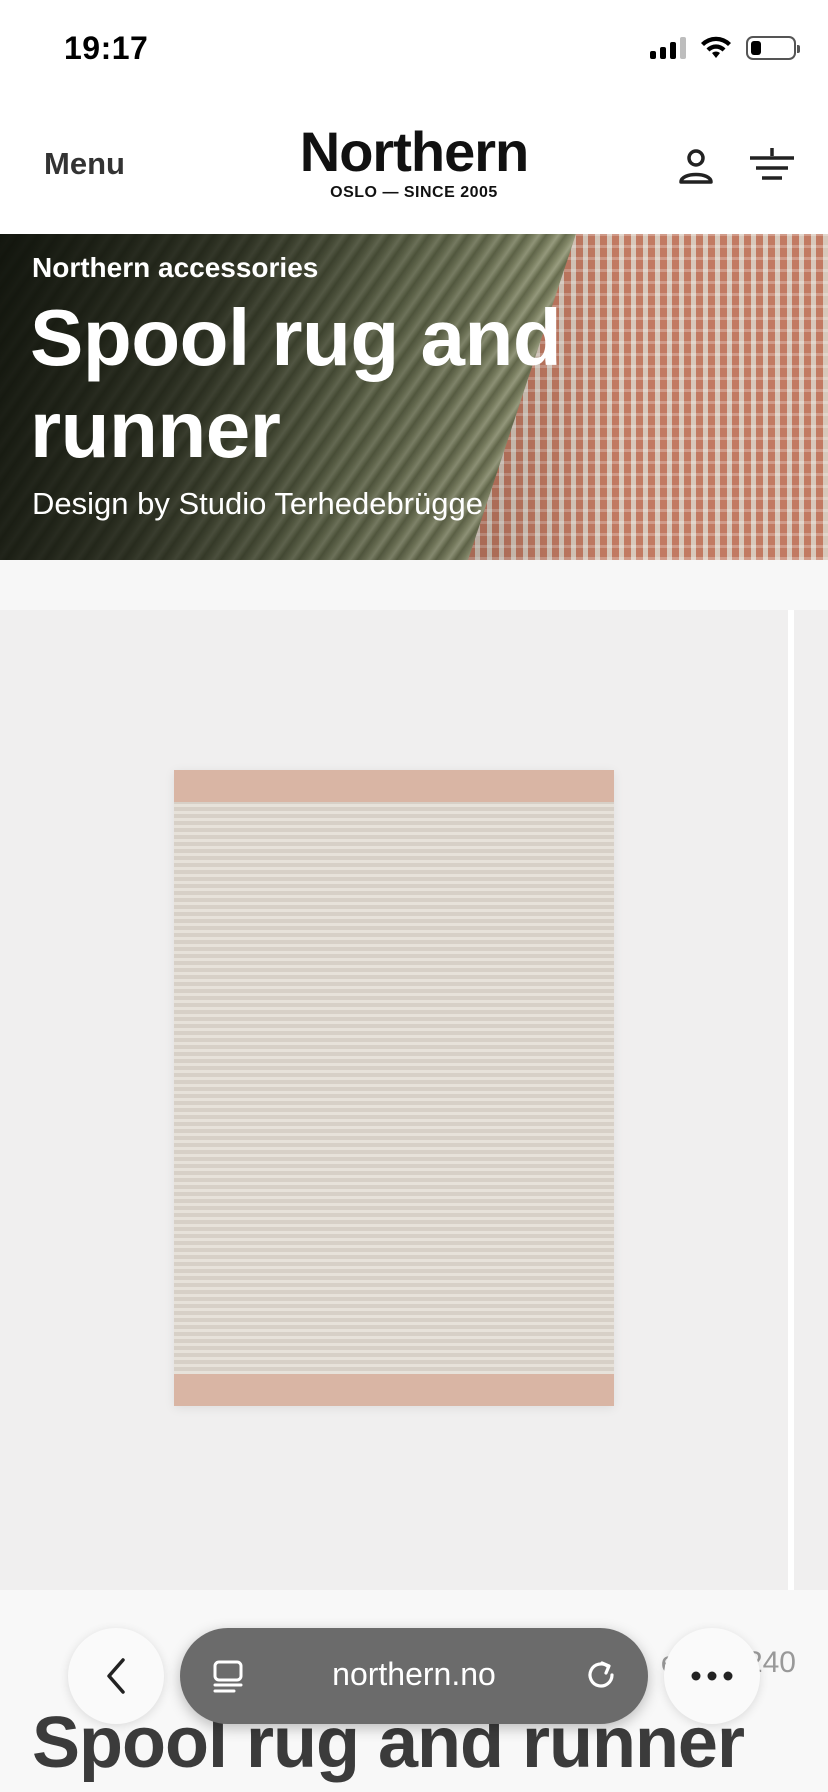 This screenshot has height=1792, width=828. I want to click on hero-designer: Design by Studio Terhedebrügge, so click(257, 503).